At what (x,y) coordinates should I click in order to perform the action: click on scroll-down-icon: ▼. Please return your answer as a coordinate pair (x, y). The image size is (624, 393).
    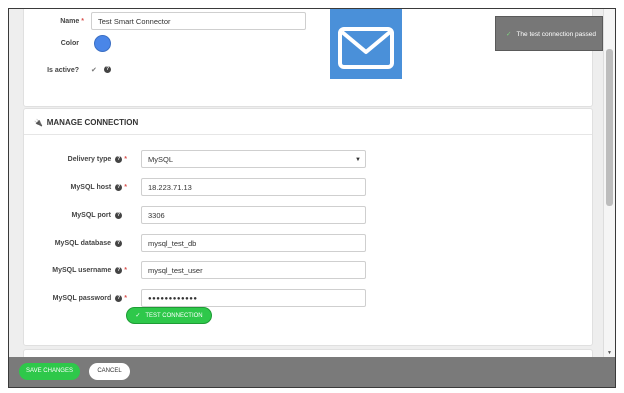
    Looking at the image, I should click on (609, 353).